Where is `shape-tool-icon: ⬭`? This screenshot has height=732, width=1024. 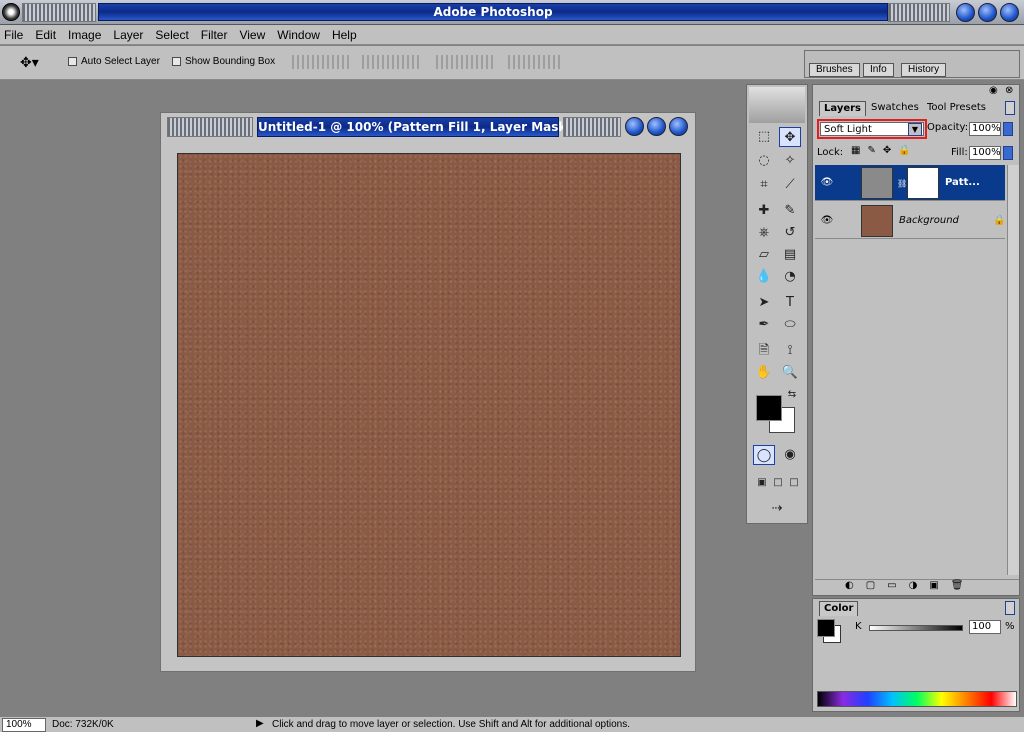
shape-tool-icon: ⬭ is located at coordinates (790, 325).